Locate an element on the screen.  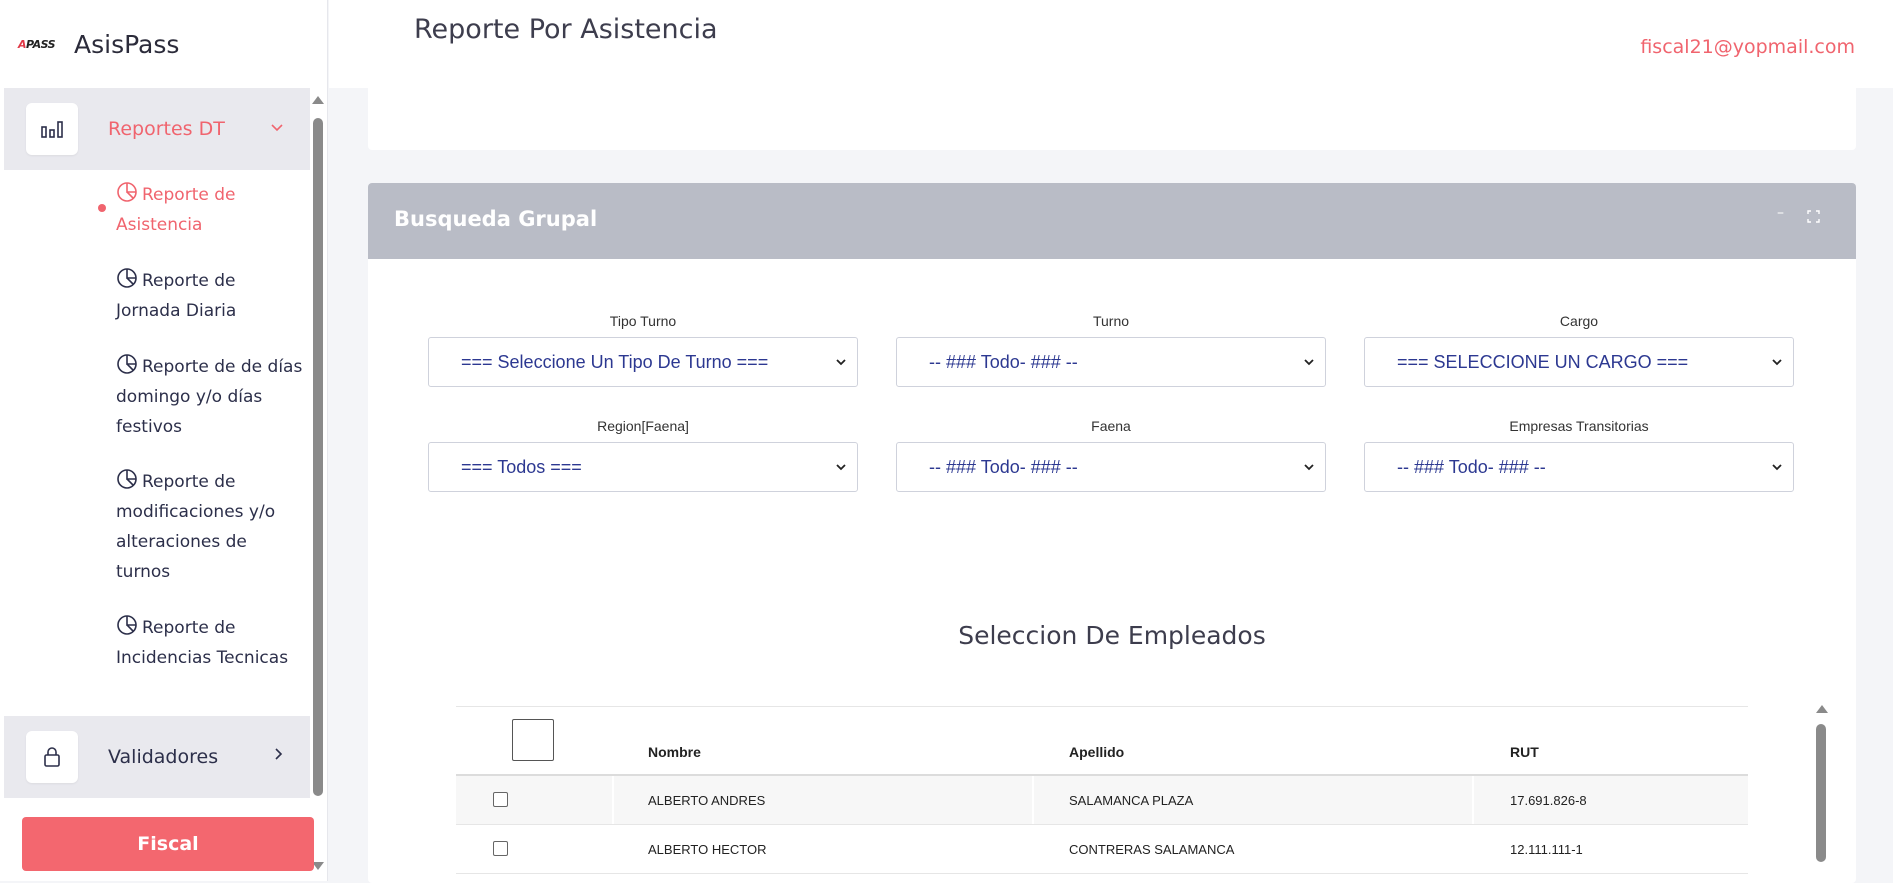
sidebar-item-label: Reportes DT is located at coordinates (166, 129).